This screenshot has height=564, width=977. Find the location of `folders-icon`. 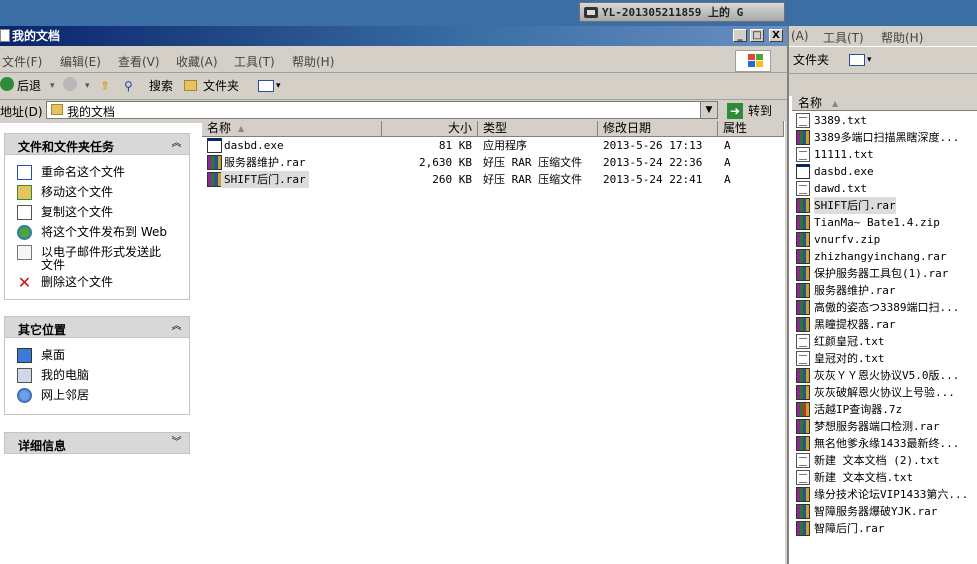

folders-icon is located at coordinates (190, 85).